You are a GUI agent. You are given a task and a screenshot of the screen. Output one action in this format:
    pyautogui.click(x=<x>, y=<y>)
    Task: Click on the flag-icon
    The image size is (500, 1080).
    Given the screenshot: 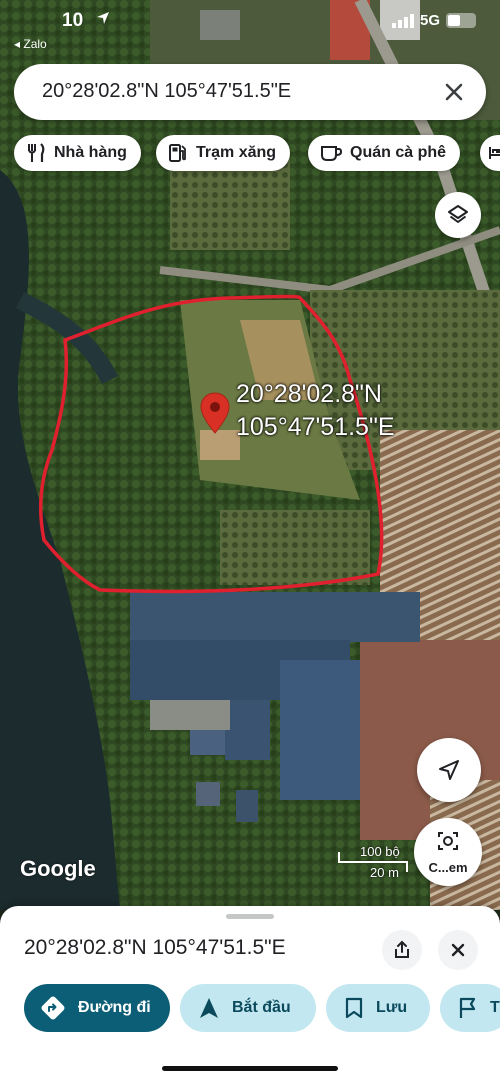 What is the action you would take?
    pyautogui.click(x=467, y=1007)
    